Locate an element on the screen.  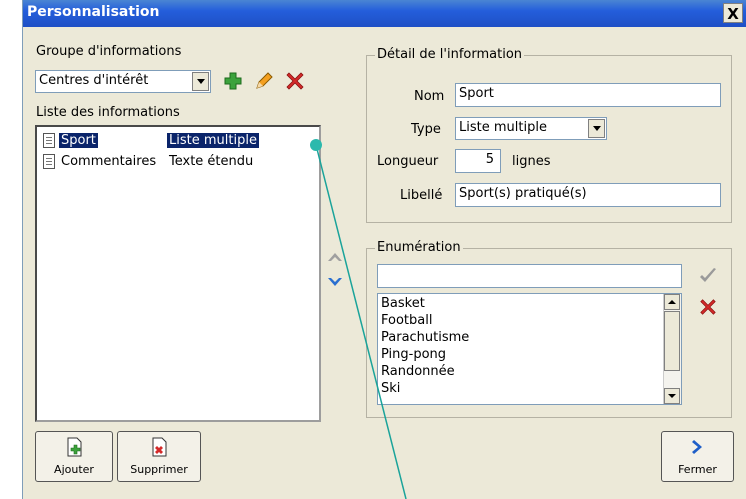
title-bar: Personnalisation X is located at coordinates (384, 13).